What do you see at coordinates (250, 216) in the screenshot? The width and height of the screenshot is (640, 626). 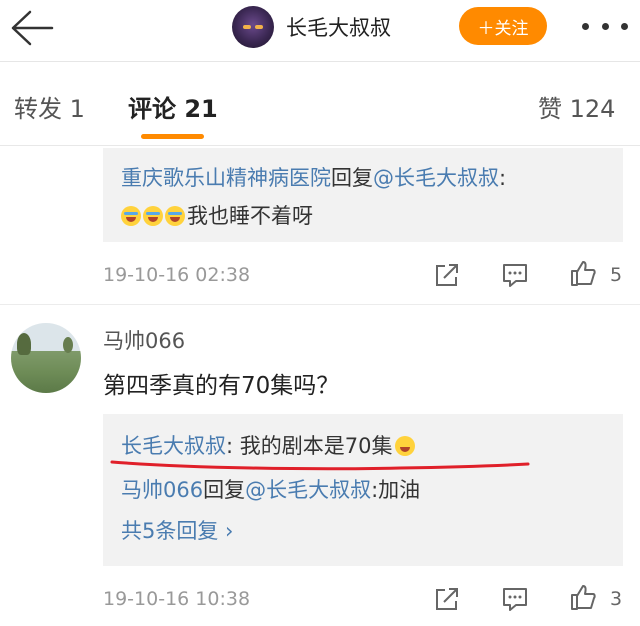 I see `reply-text: 我也睡不着呀` at bounding box center [250, 216].